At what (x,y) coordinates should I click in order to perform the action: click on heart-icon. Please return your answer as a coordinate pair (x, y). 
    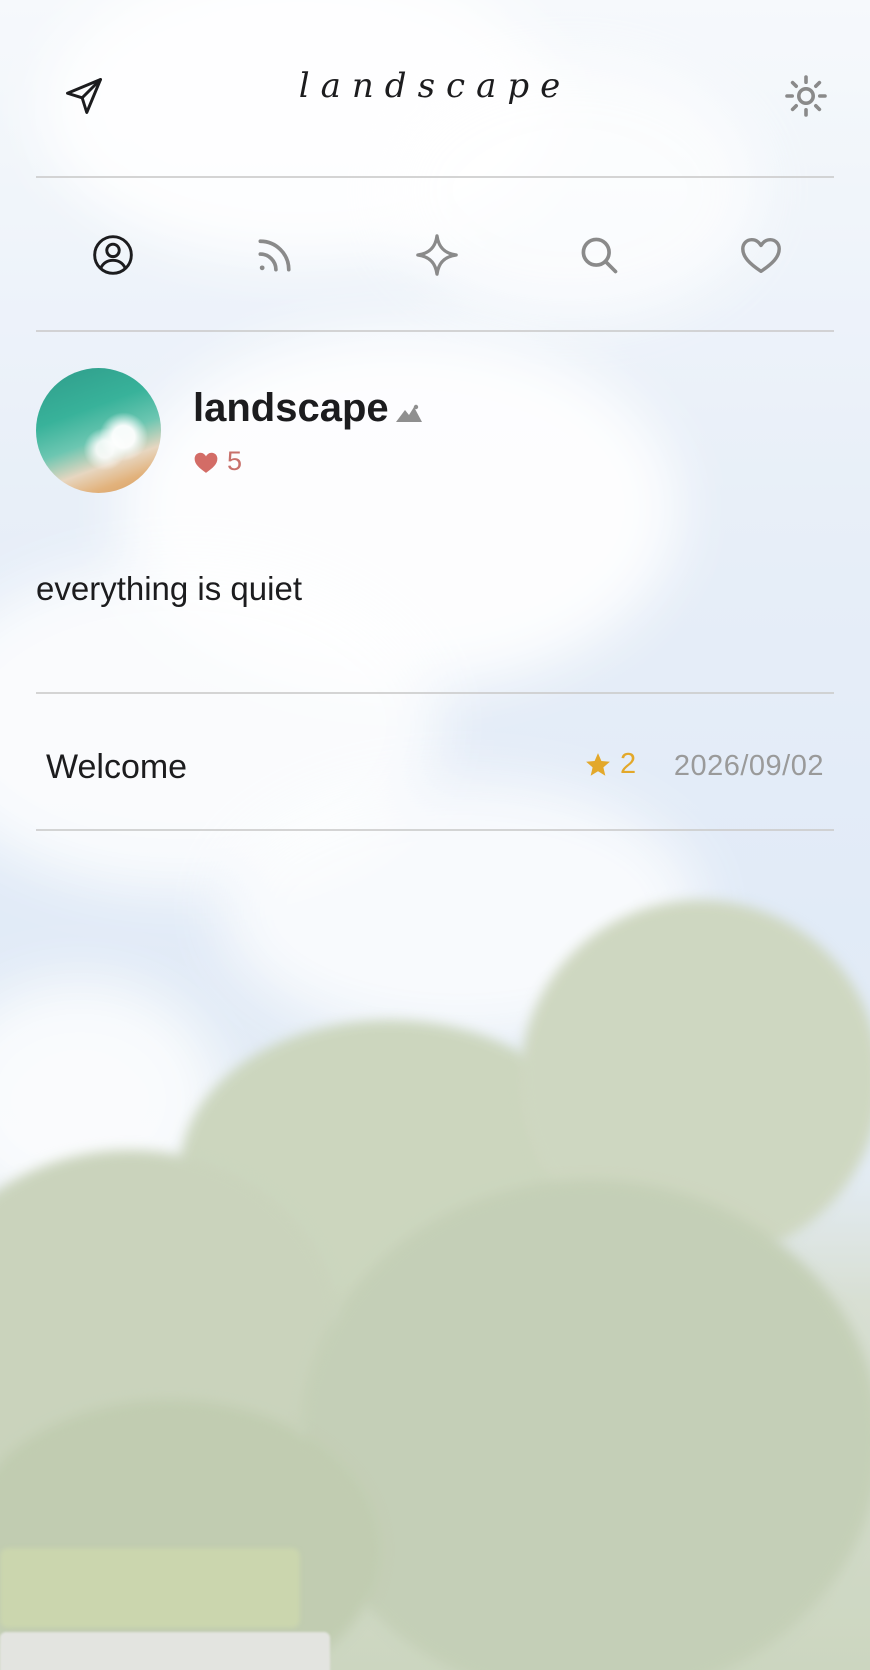
    Looking at the image, I should click on (761, 255).